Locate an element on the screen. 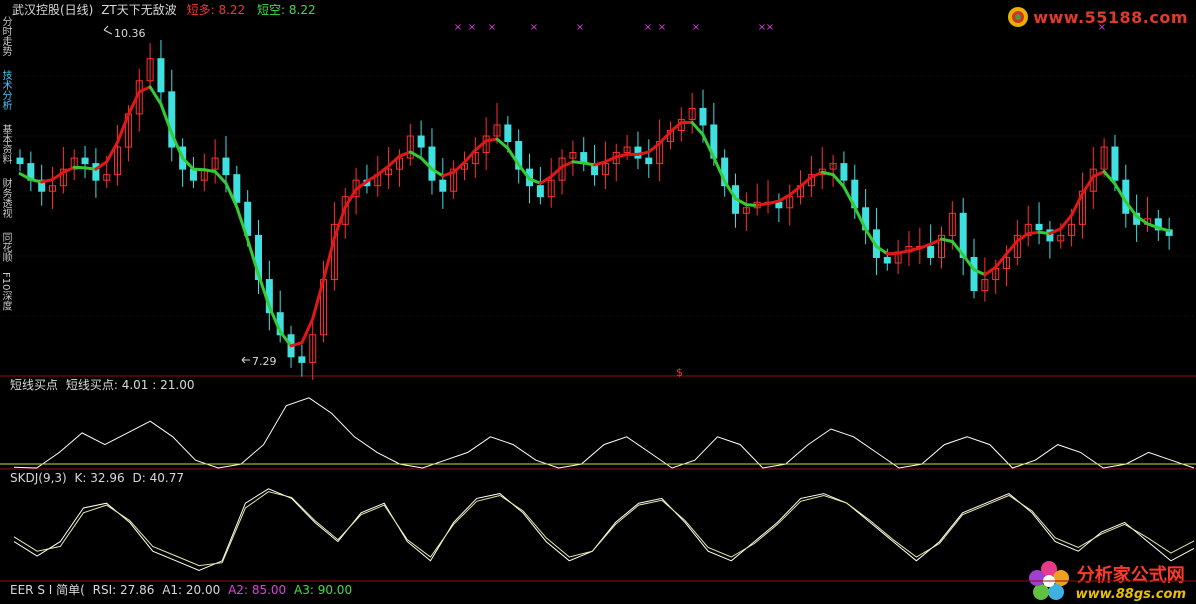  side-tab-5: F10深度 is located at coordinates (5, 299).